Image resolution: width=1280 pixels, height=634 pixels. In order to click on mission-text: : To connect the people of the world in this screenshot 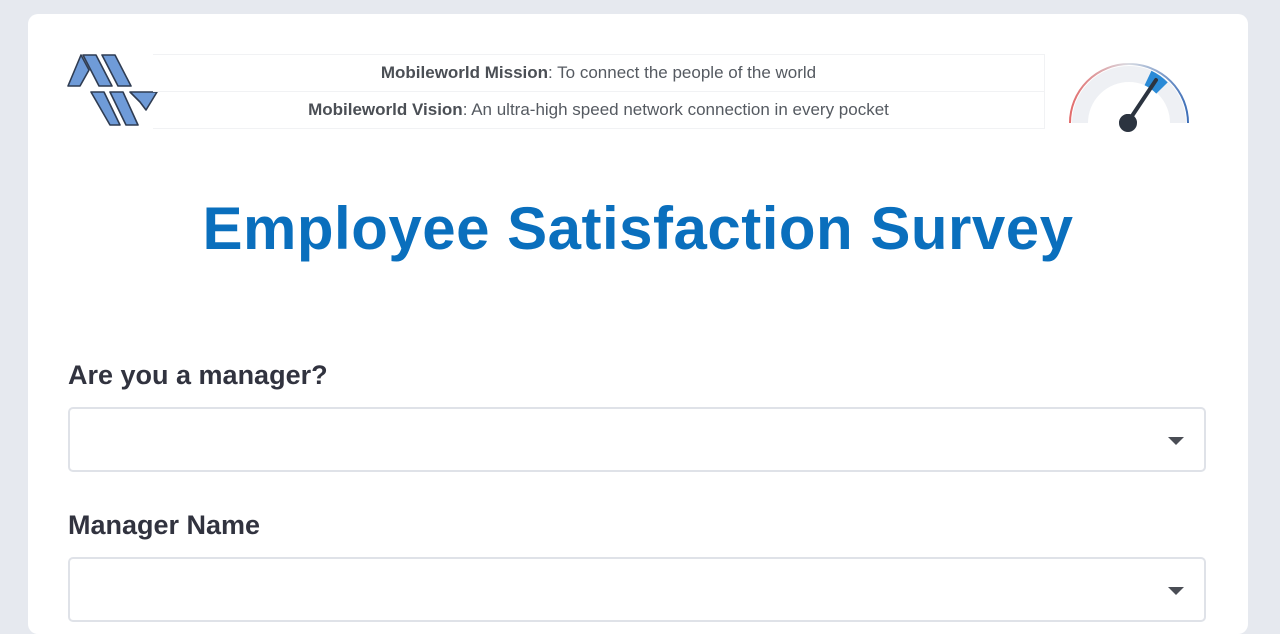, I will do `click(682, 72)`.